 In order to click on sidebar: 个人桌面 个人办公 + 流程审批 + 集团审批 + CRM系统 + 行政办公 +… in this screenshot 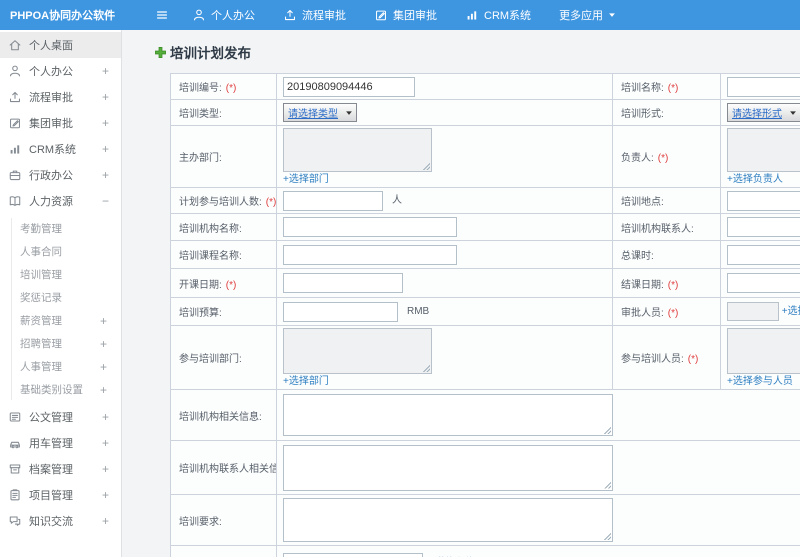, I will do `click(61, 293)`.